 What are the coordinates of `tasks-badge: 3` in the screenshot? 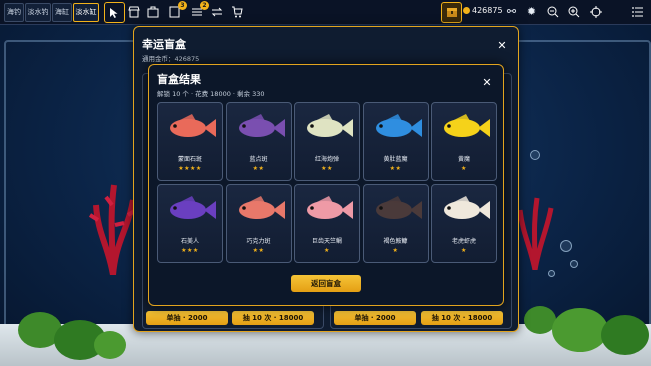 It's located at (182, 5).